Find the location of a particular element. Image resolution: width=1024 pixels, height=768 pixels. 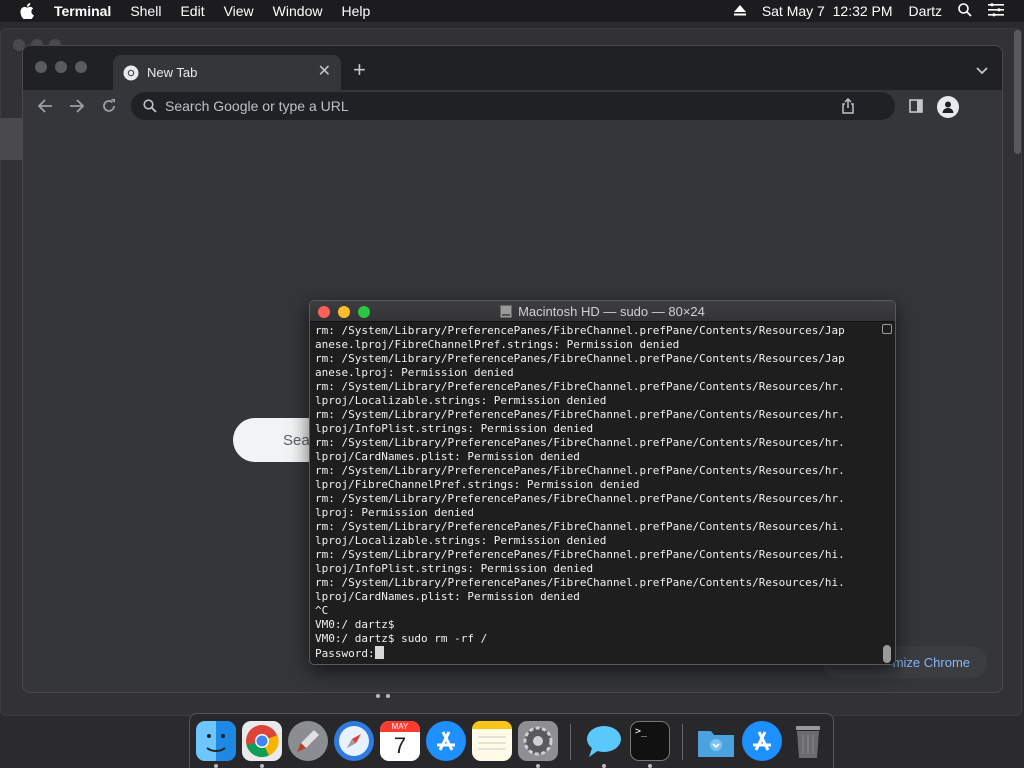

finder-icon is located at coordinates (216, 741).